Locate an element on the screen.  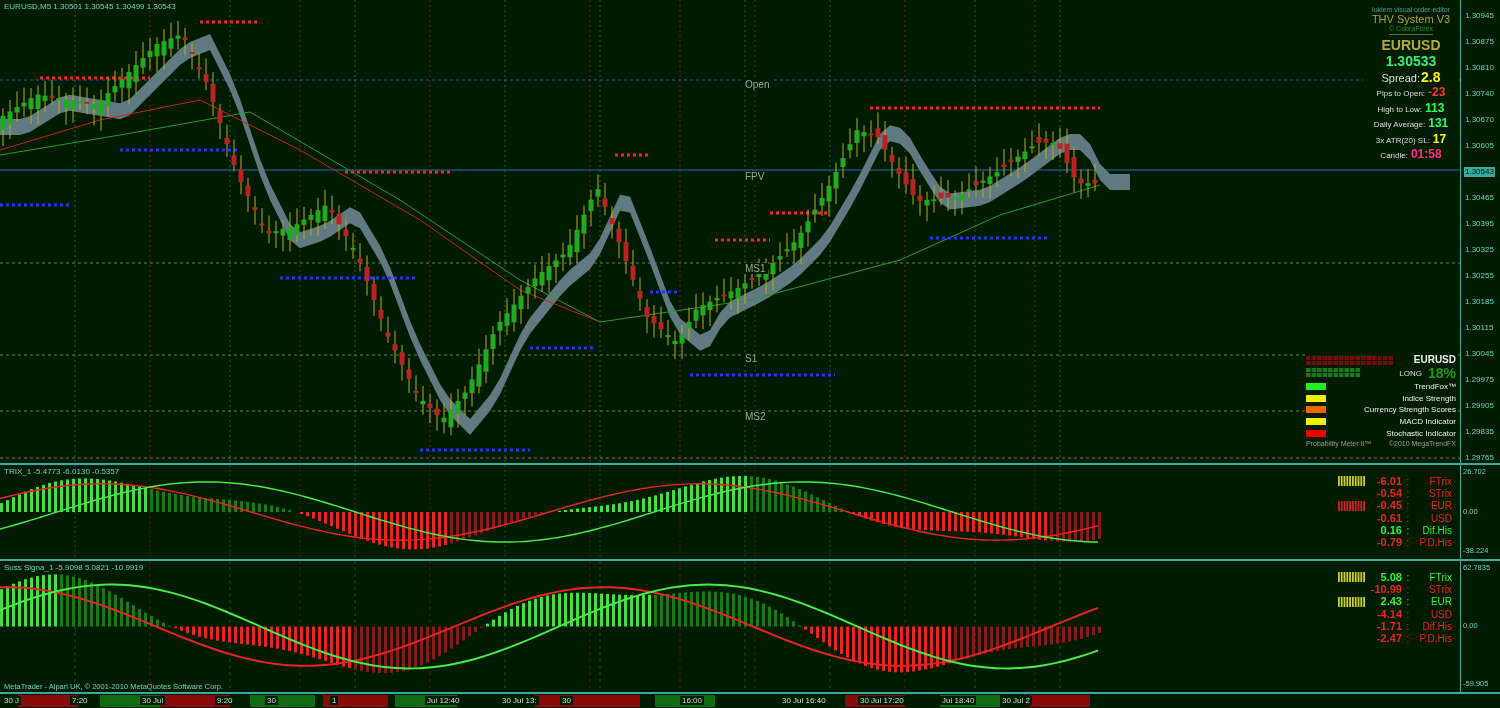
indicator-value: 0.16 is located at coordinates (1391, 530).